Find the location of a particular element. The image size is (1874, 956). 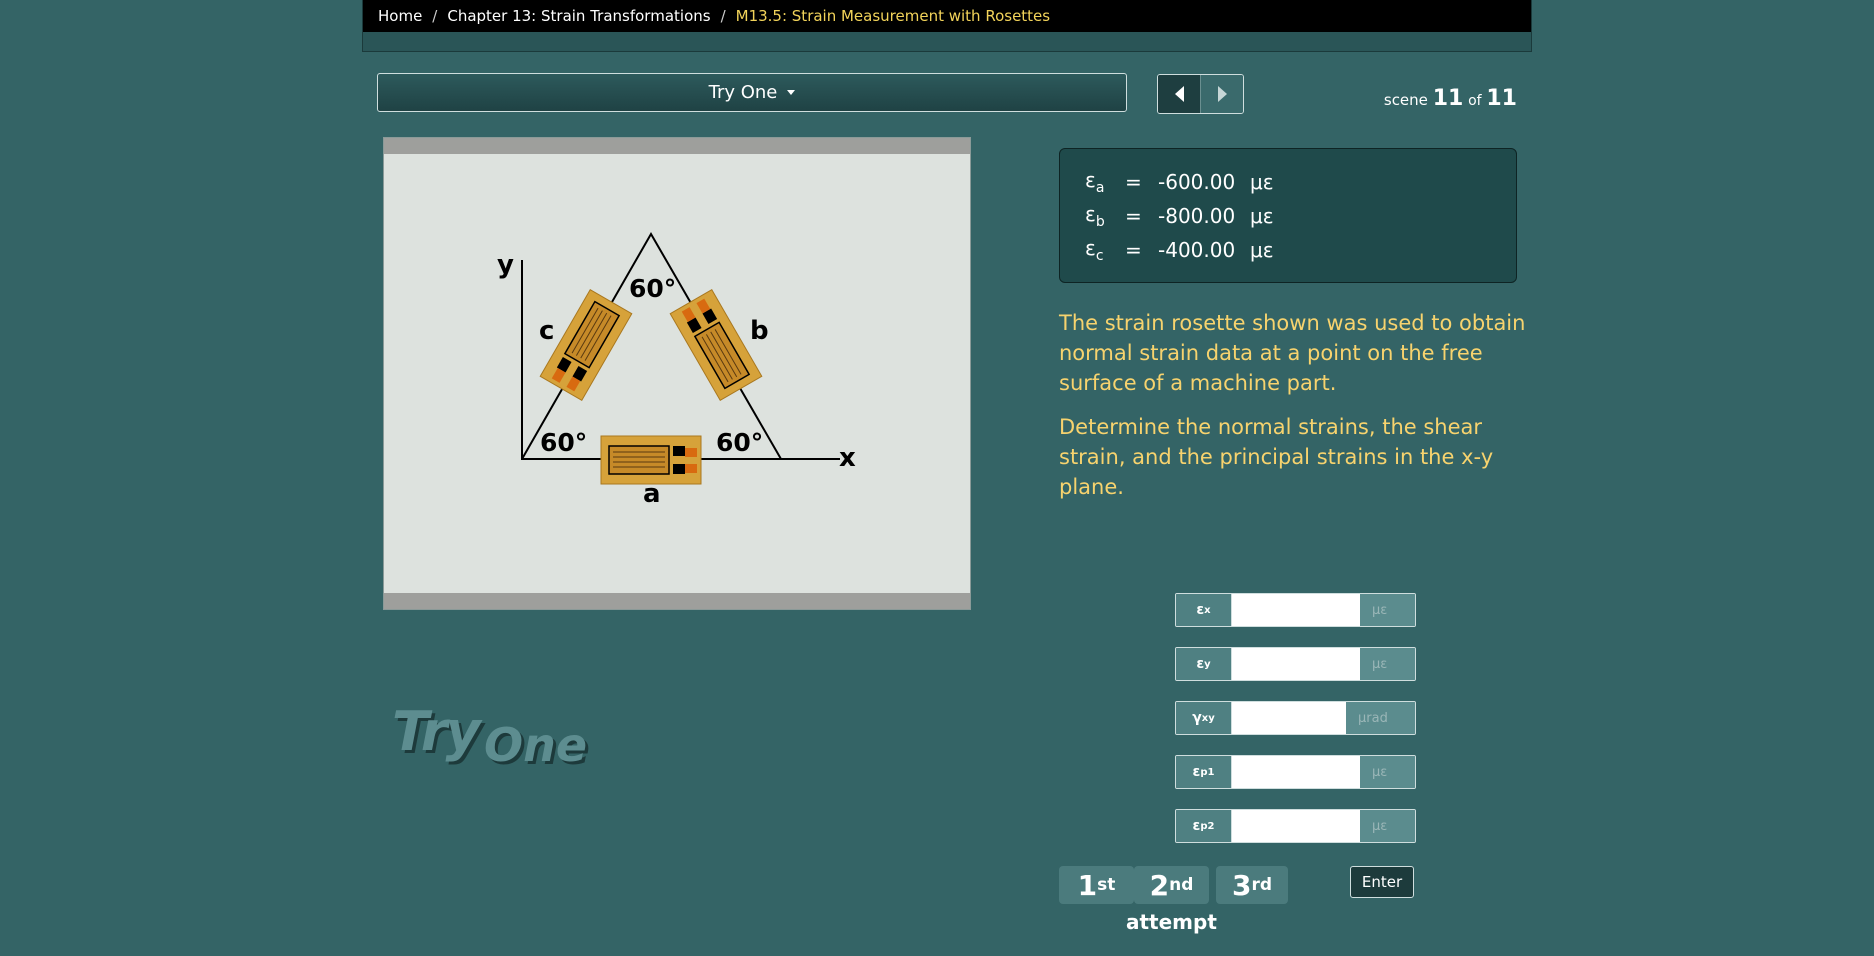

answer-label: ε p2 is located at coordinates (1204, 826).